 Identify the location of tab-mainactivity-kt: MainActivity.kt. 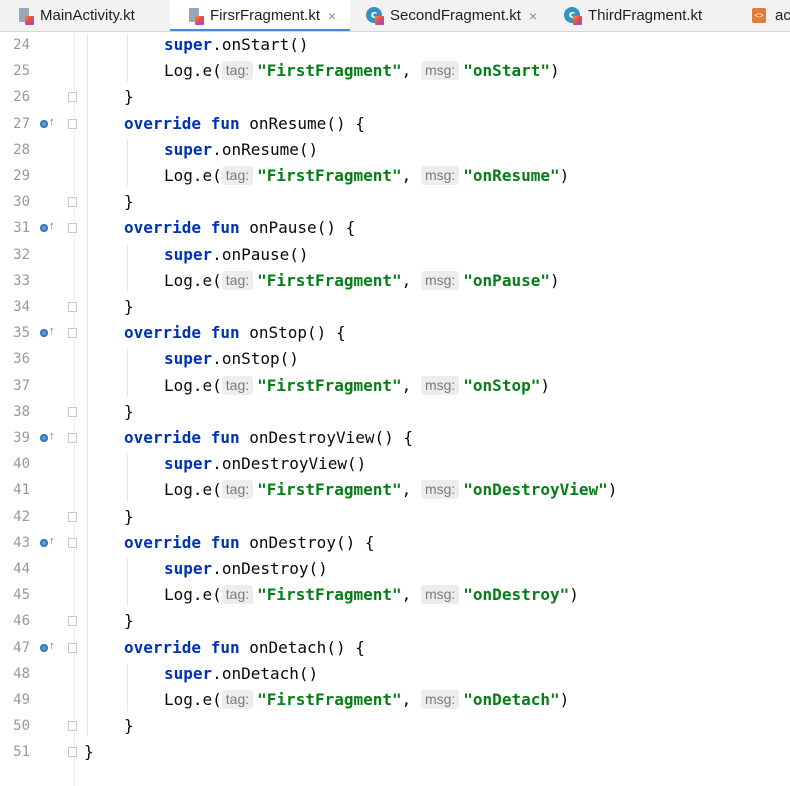
(85, 15).